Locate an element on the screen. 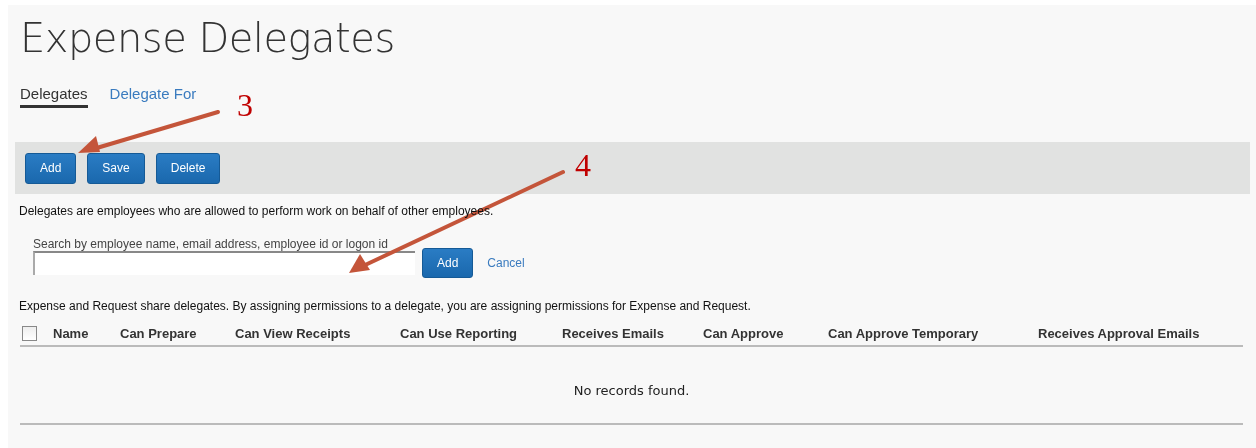  step-number: 4 is located at coordinates (583, 165).